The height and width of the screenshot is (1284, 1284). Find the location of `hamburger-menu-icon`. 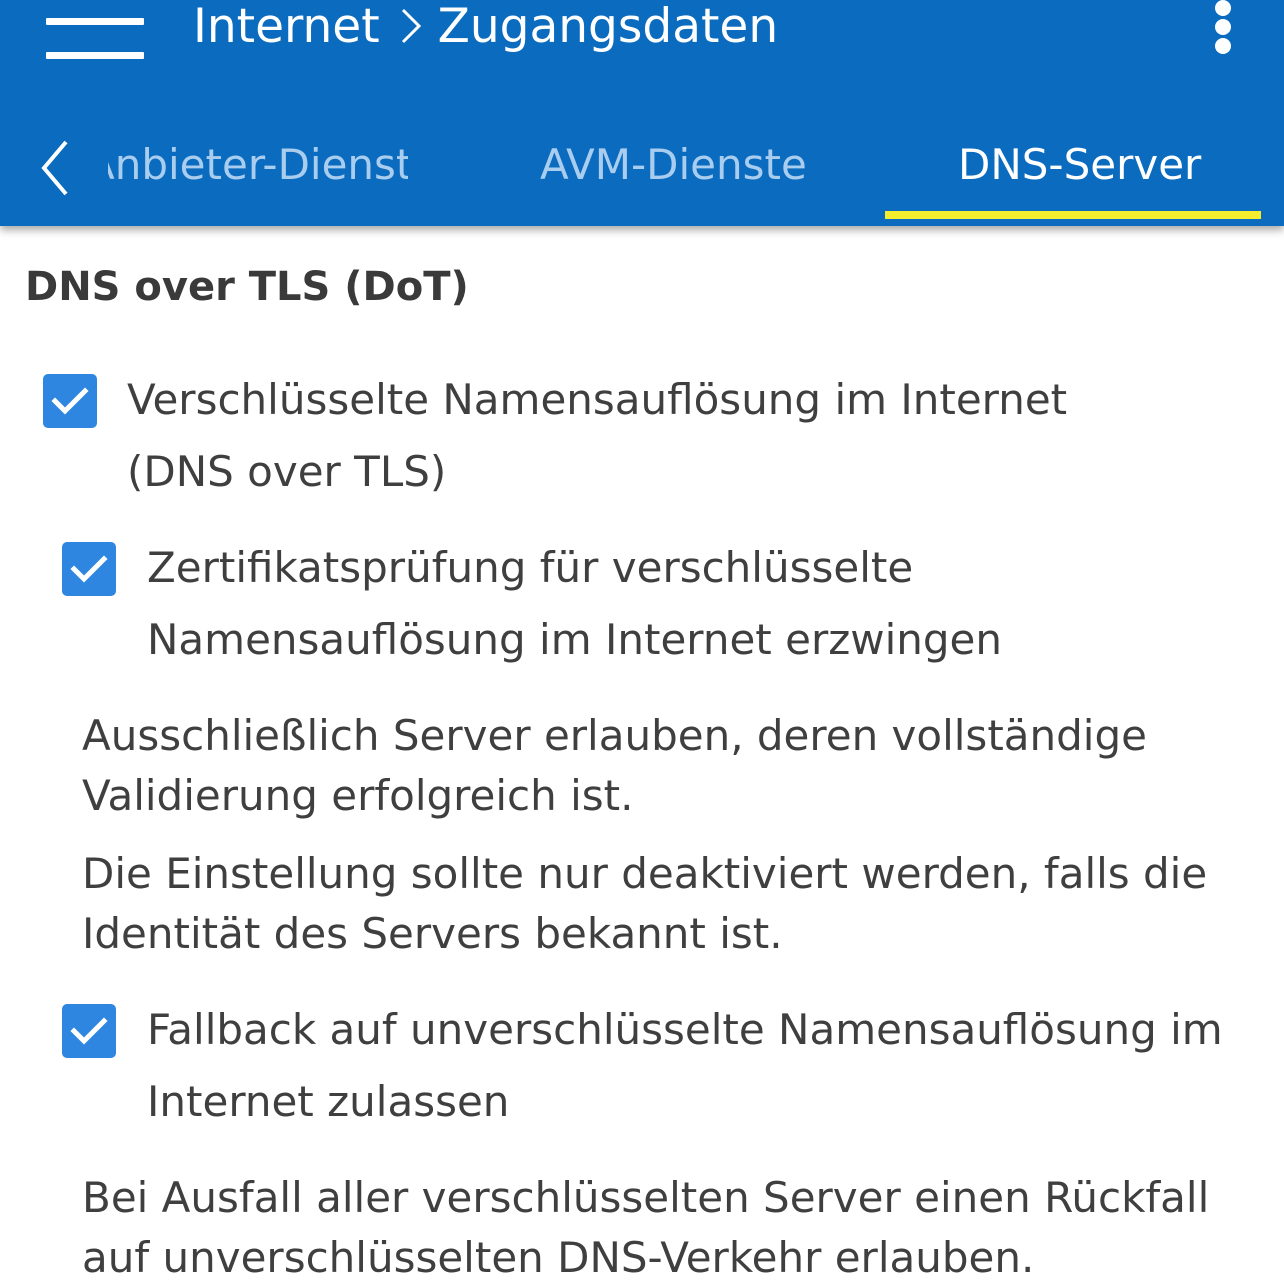

hamburger-menu-icon is located at coordinates (96, 39).